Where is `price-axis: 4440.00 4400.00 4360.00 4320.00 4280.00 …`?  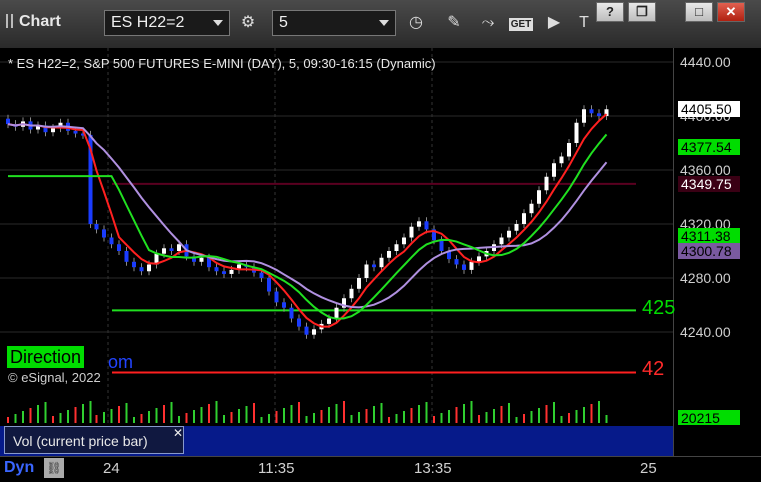 price-axis: 4440.00 4400.00 4360.00 4320.00 4280.00 … is located at coordinates (717, 252).